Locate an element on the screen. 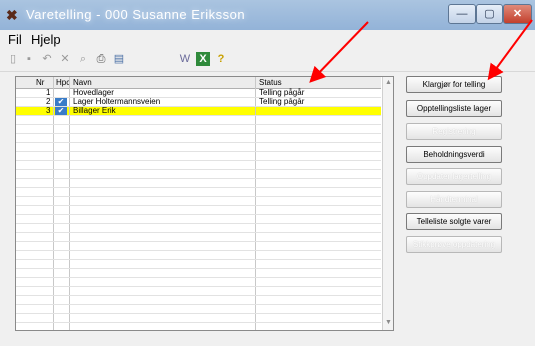 The height and width of the screenshot is (346, 535). arrow-to-klargjor-button is located at coordinates (510, 50).